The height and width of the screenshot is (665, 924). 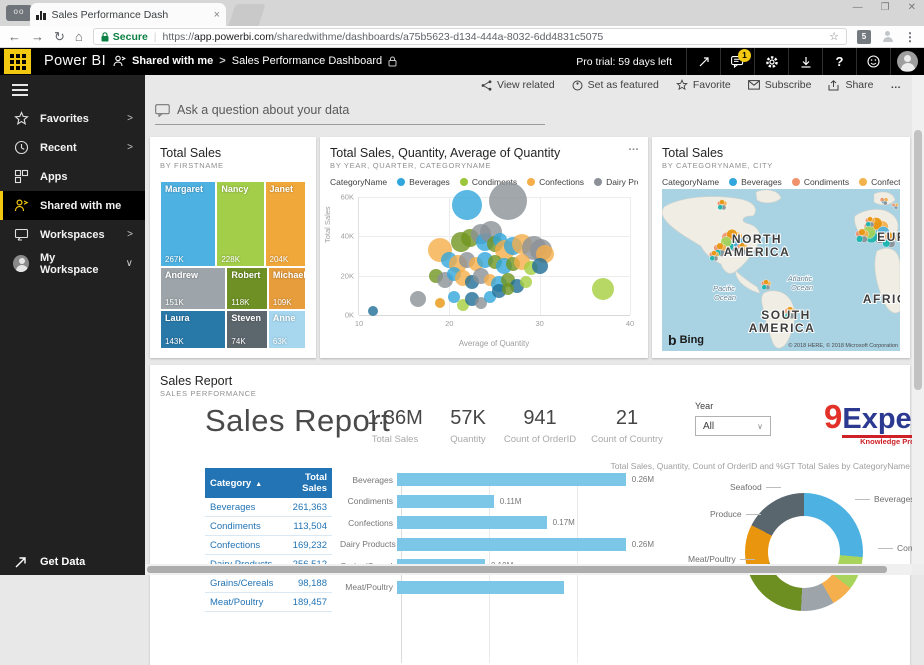 I want to click on horizontal-scrollbar, so click(x=528, y=569).